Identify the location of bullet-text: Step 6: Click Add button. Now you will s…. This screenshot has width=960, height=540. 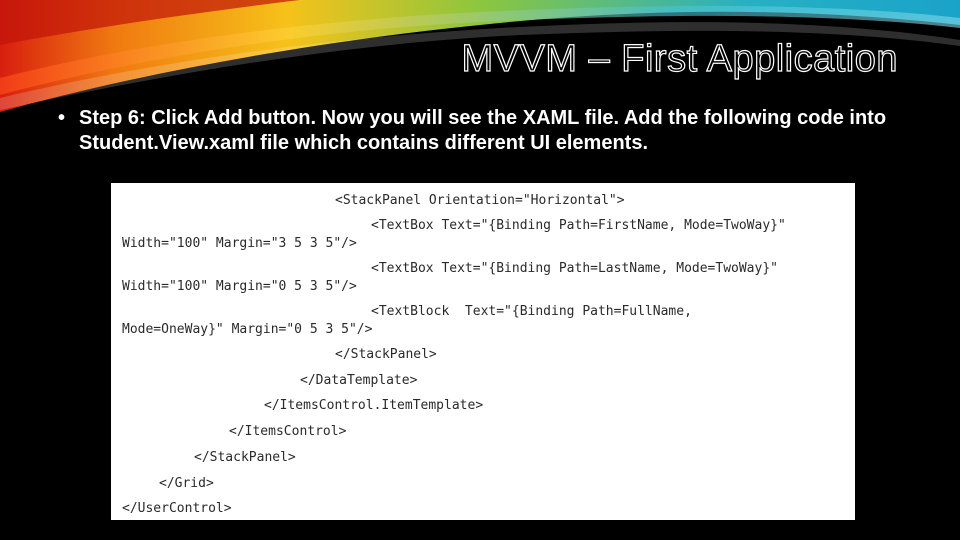
(483, 130).